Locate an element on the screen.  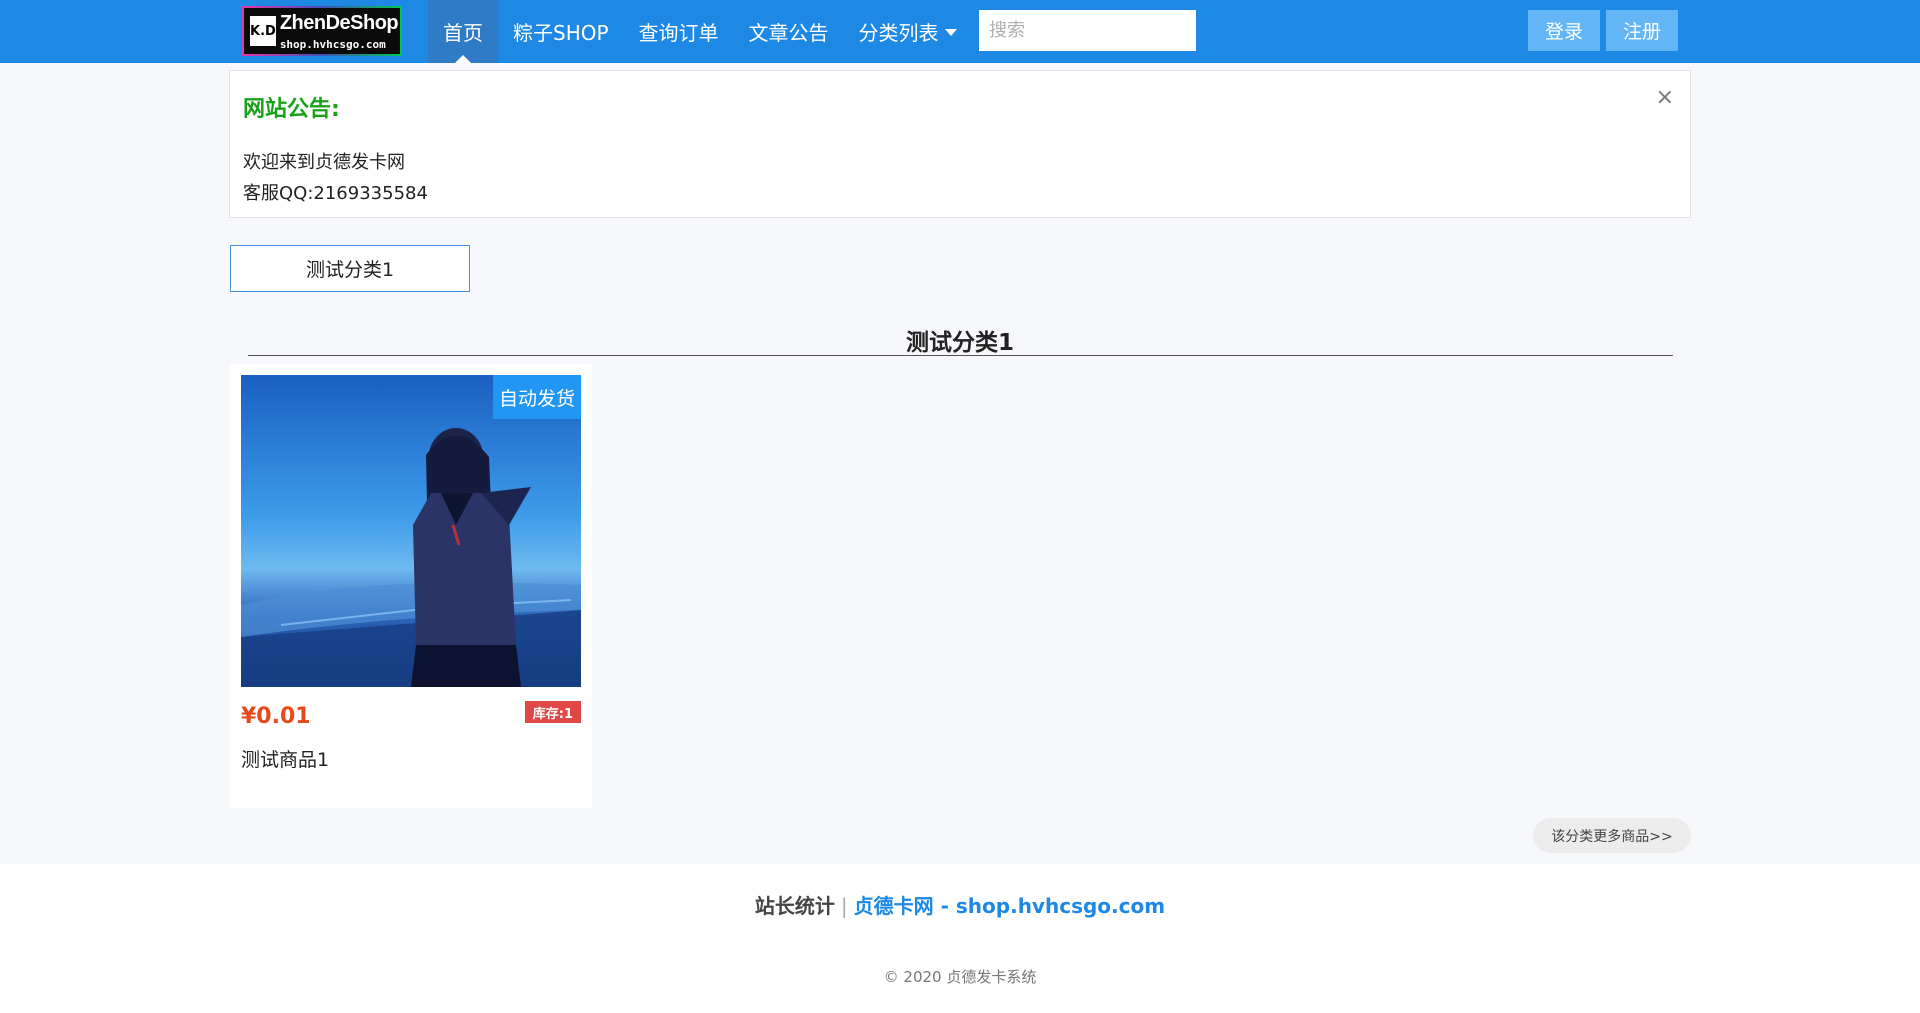
nav-item-label: 首页 is located at coordinates (463, 33).